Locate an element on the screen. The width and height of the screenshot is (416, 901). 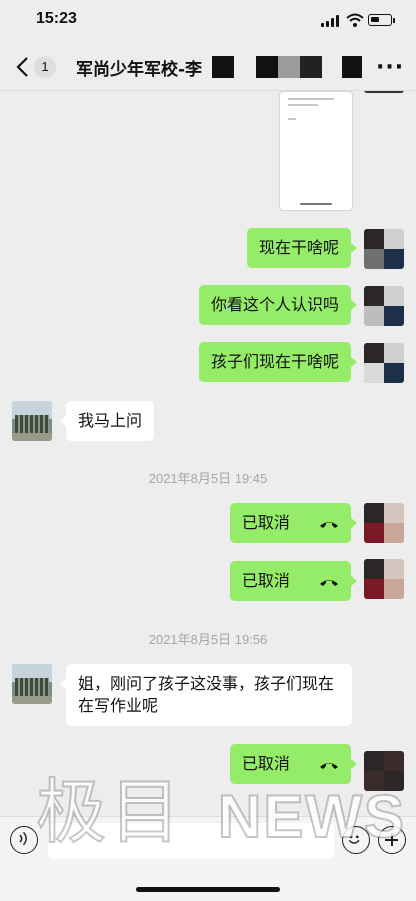
timestamp: 2021年8月5日 19:45 is located at coordinates (208, 478).